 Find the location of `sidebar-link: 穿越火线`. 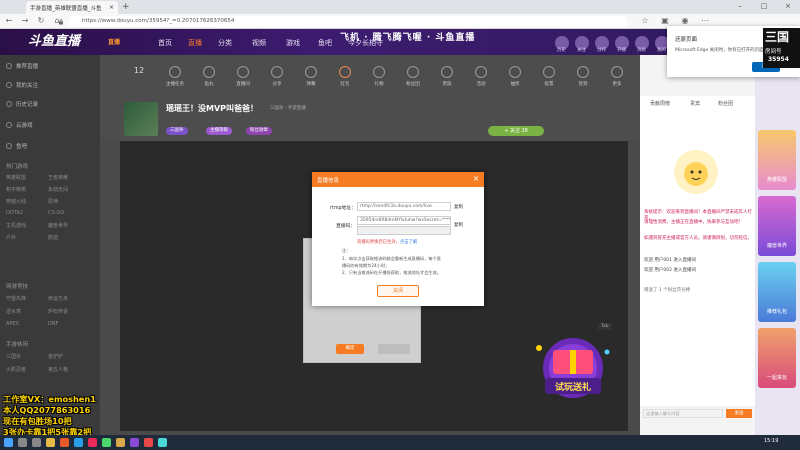

sidebar-link: 穿越火线 is located at coordinates (16, 201).